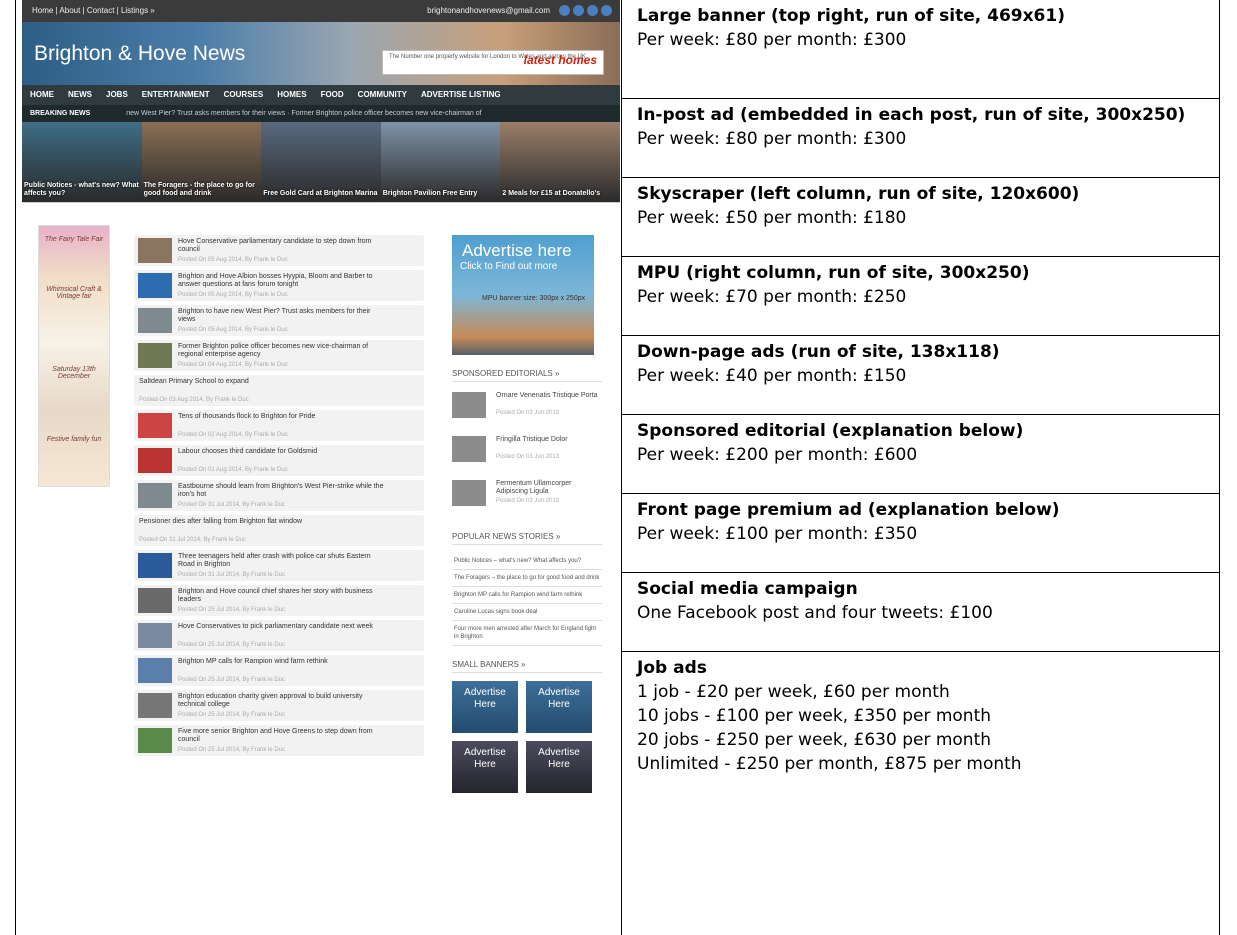 The image size is (1237, 935). I want to click on nav-item: NEWS, so click(80, 95).